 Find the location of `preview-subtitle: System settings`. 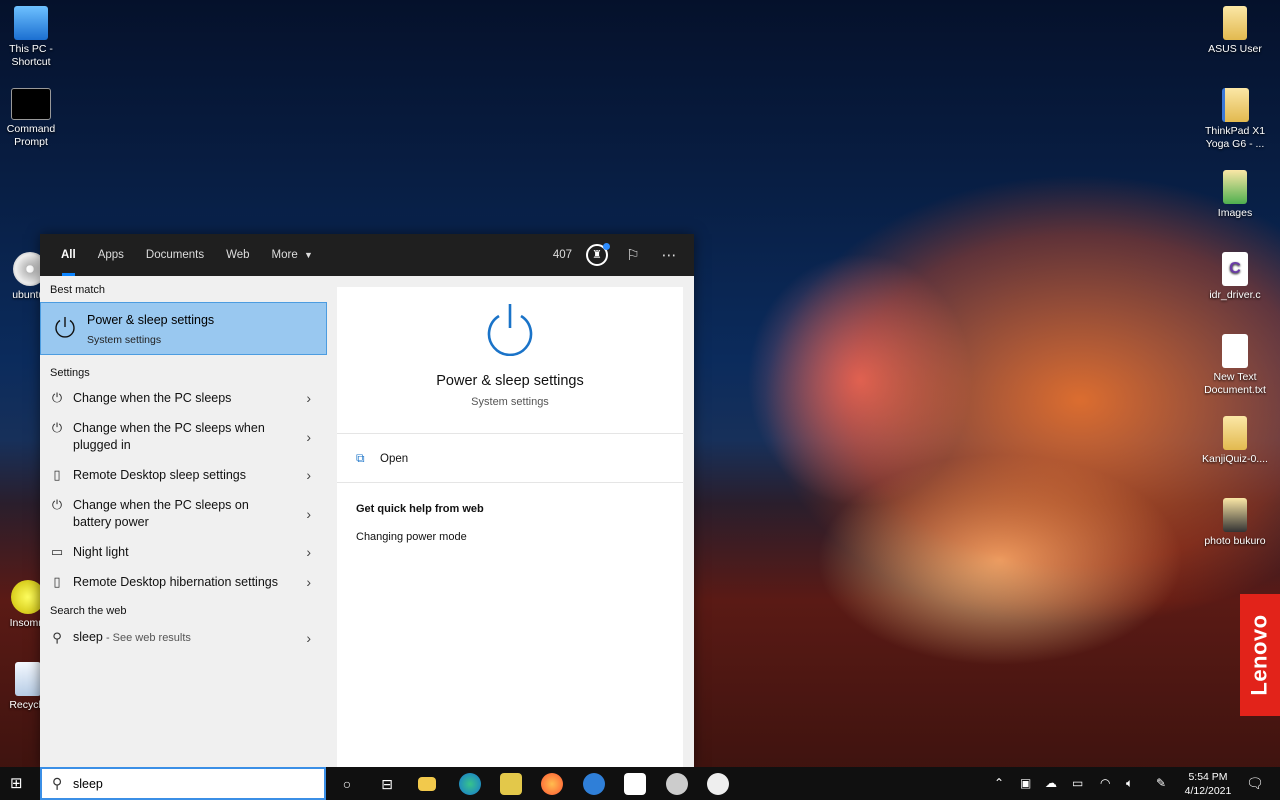

preview-subtitle: System settings is located at coordinates (510, 402).